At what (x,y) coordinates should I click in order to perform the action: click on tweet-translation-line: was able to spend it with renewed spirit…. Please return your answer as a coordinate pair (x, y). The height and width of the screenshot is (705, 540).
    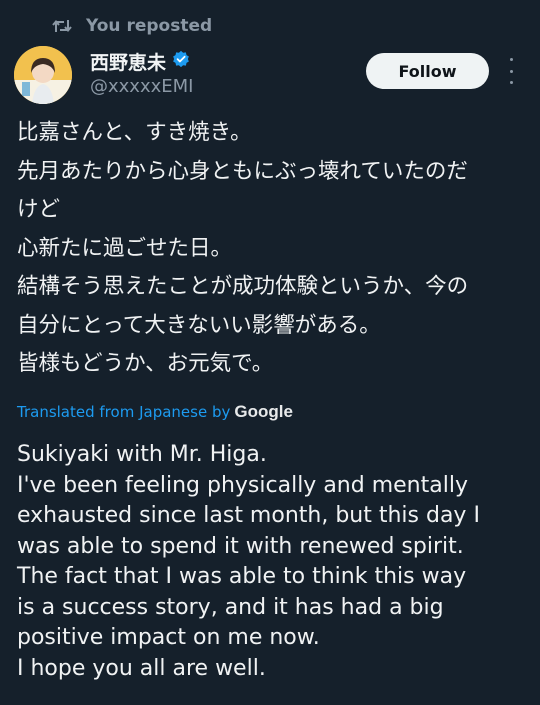
    Looking at the image, I should click on (240, 546).